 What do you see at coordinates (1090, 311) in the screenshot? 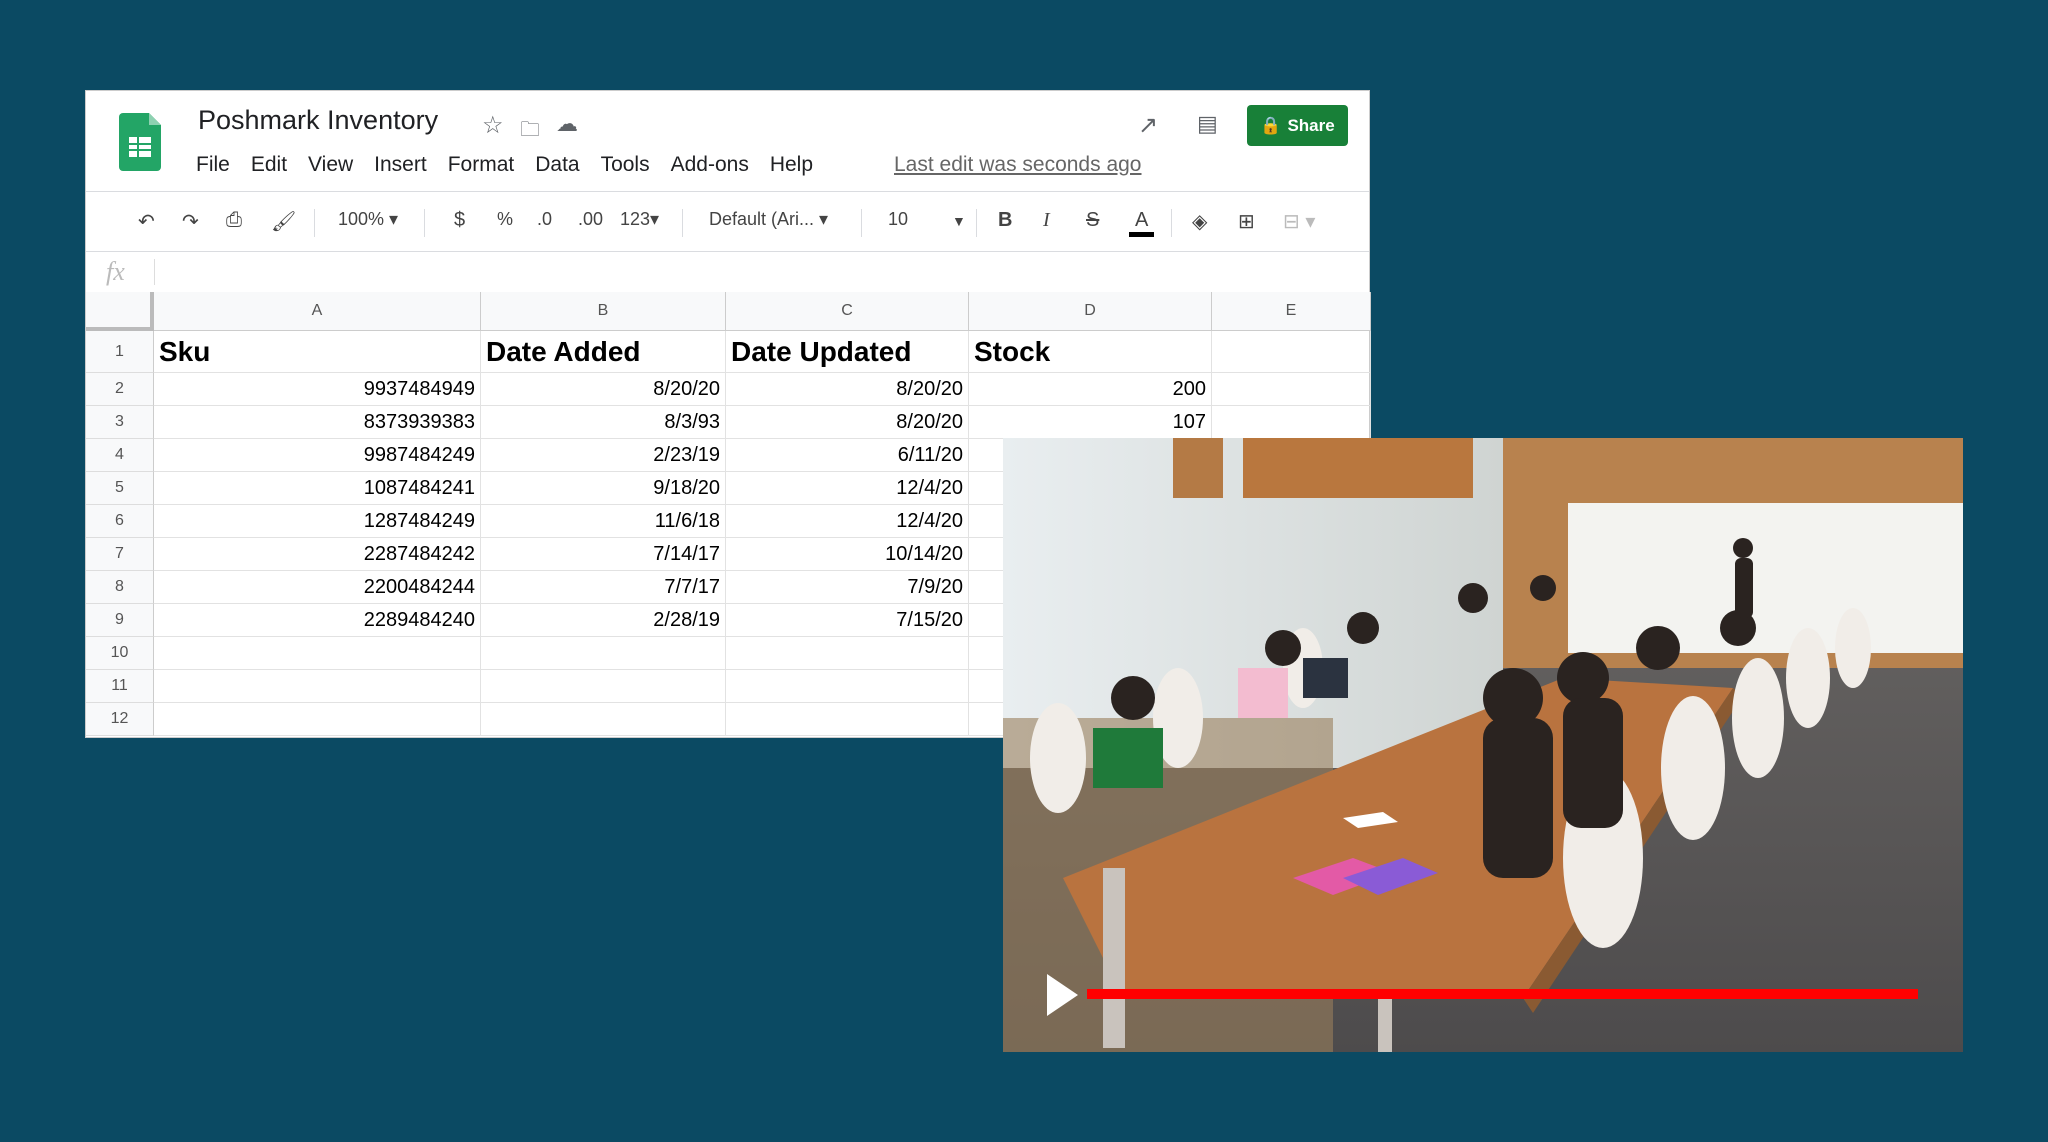
I see `column-header: D` at bounding box center [1090, 311].